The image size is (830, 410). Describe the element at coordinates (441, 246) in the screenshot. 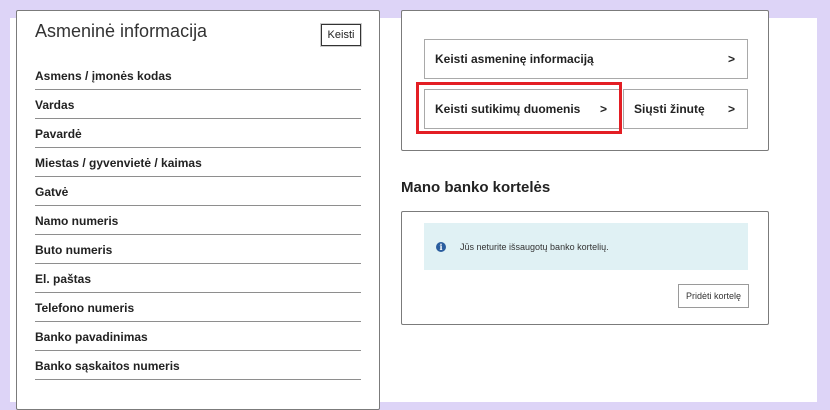

I see `info-icon: i` at that location.